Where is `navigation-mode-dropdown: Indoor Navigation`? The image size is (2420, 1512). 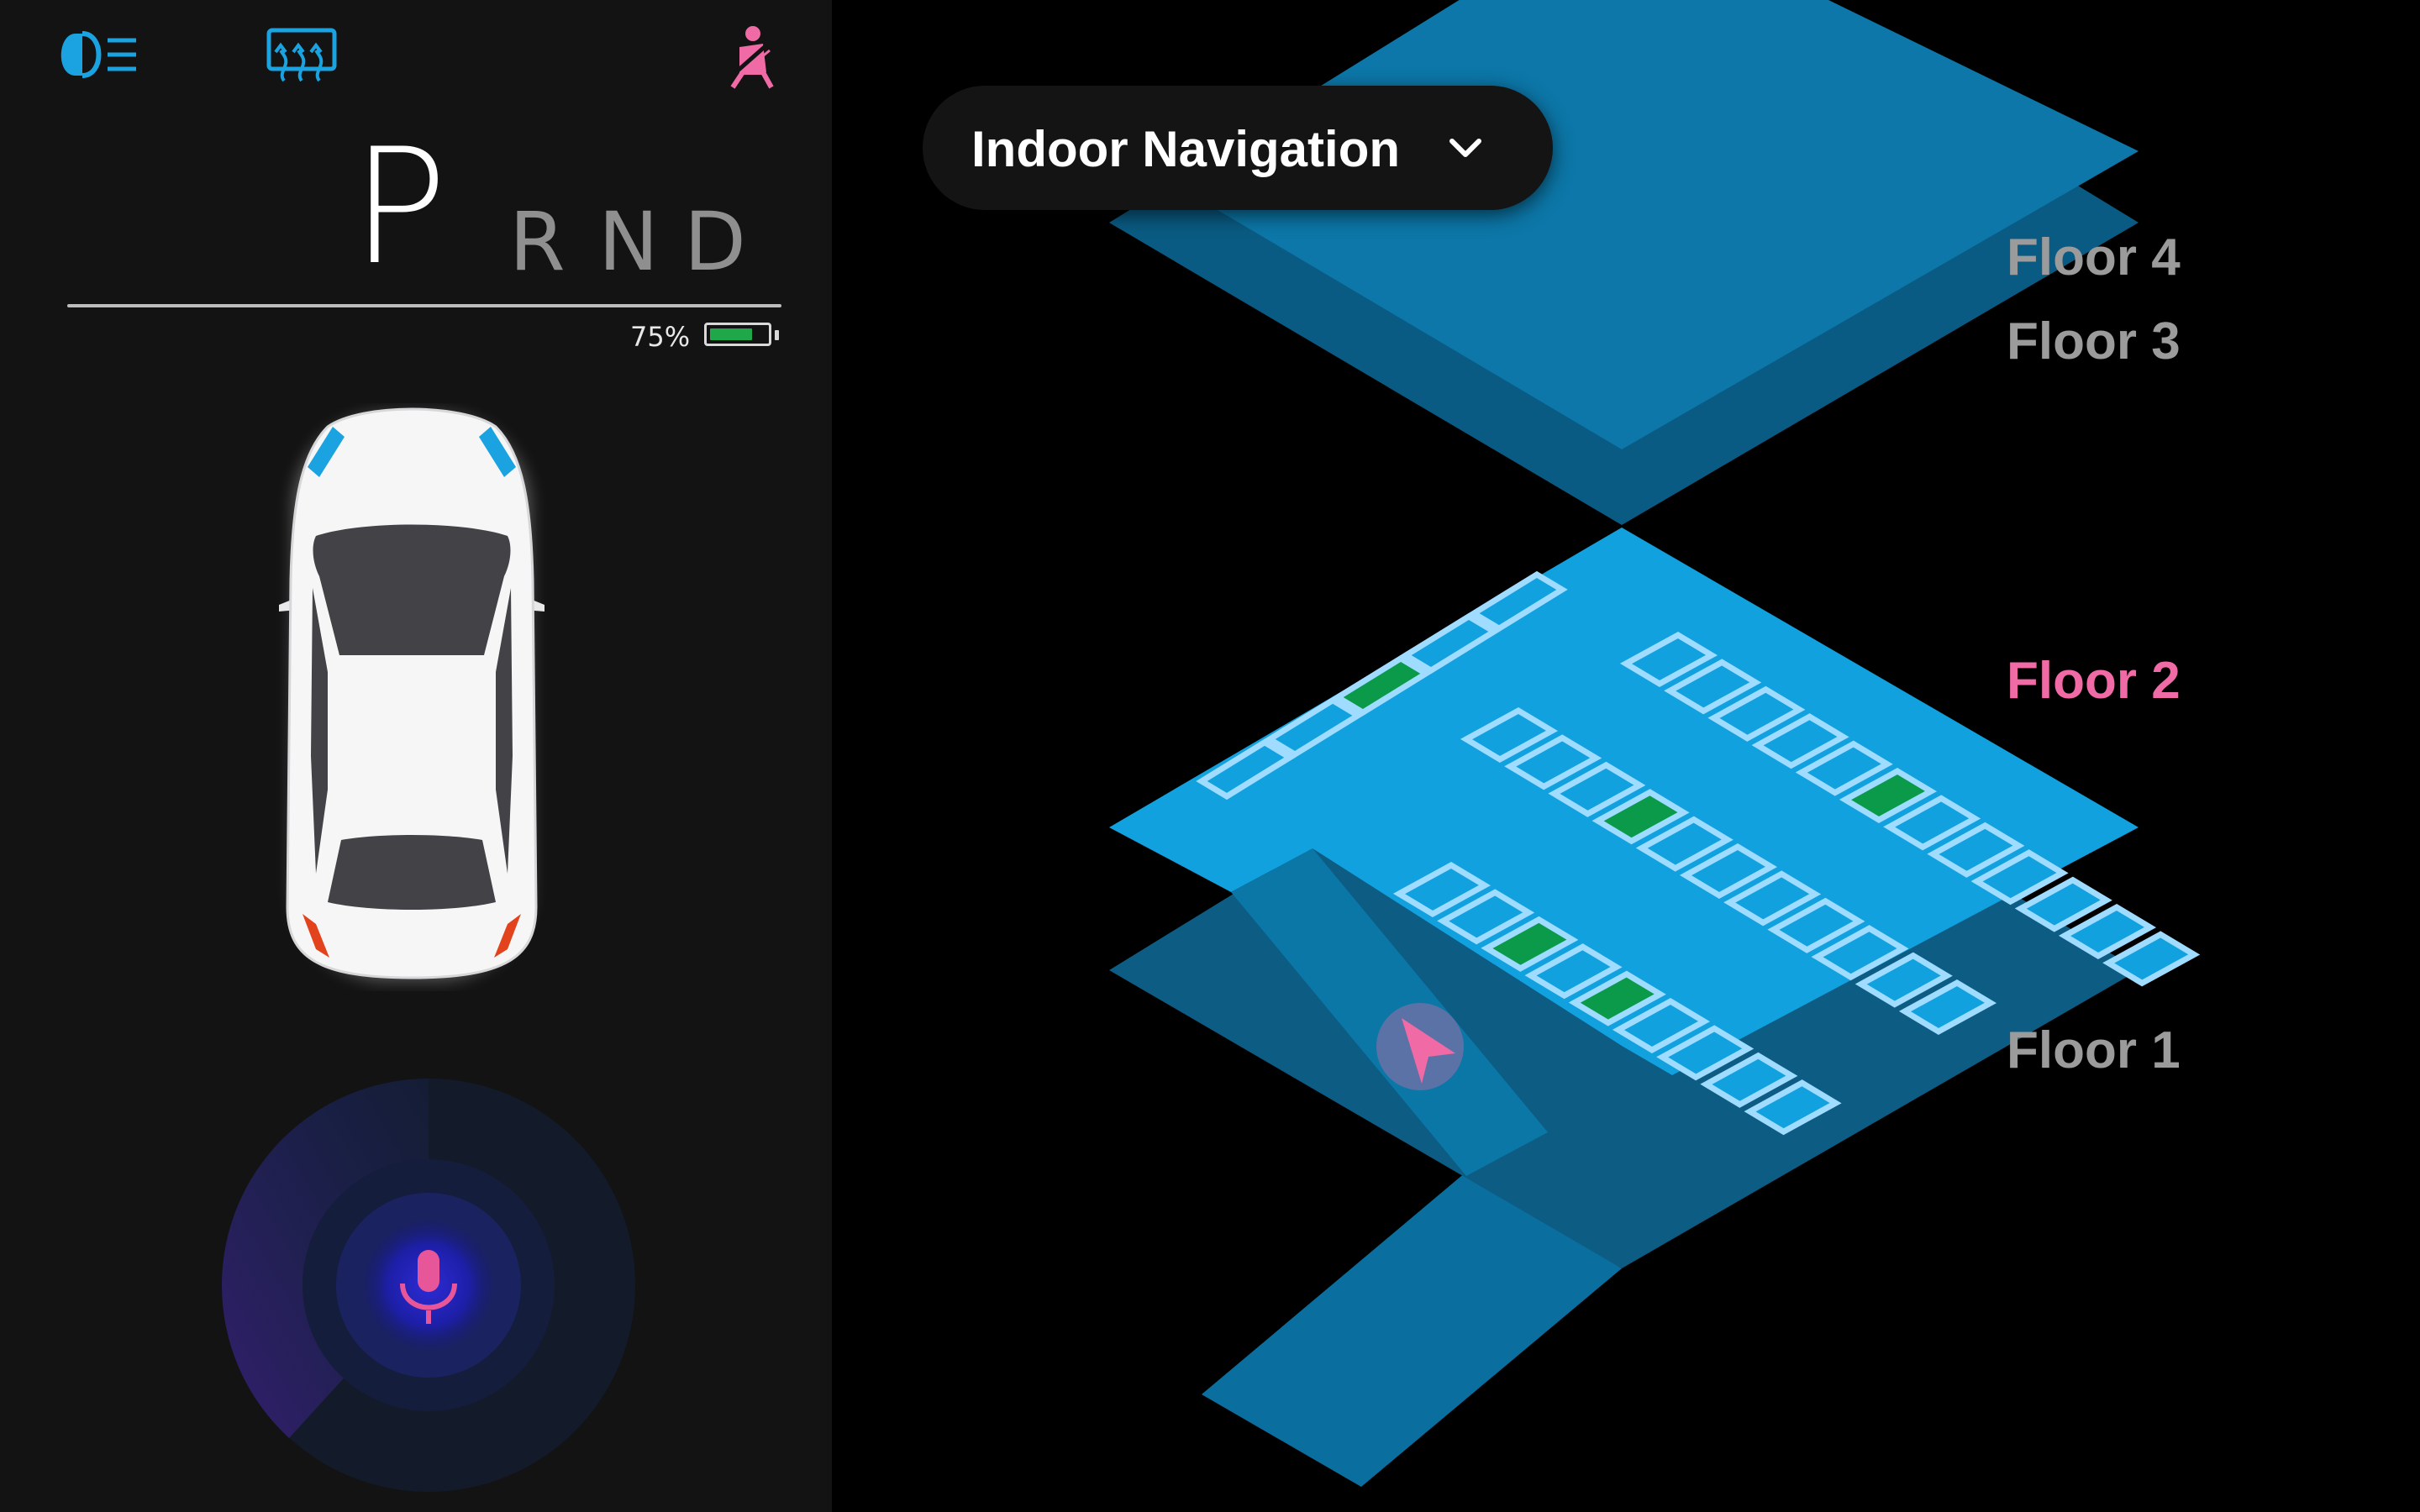 navigation-mode-dropdown: Indoor Navigation is located at coordinates (1238, 148).